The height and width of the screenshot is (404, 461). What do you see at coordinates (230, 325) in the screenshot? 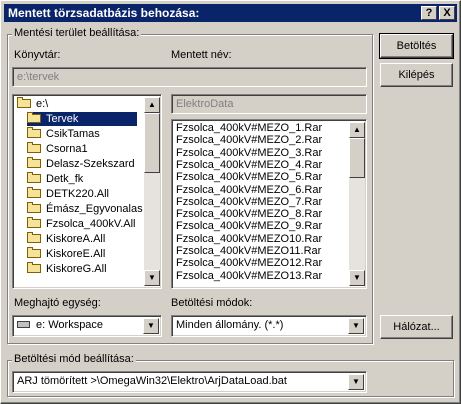
I see `load-mode-value: Minden állomány. (*.*)` at bounding box center [230, 325].